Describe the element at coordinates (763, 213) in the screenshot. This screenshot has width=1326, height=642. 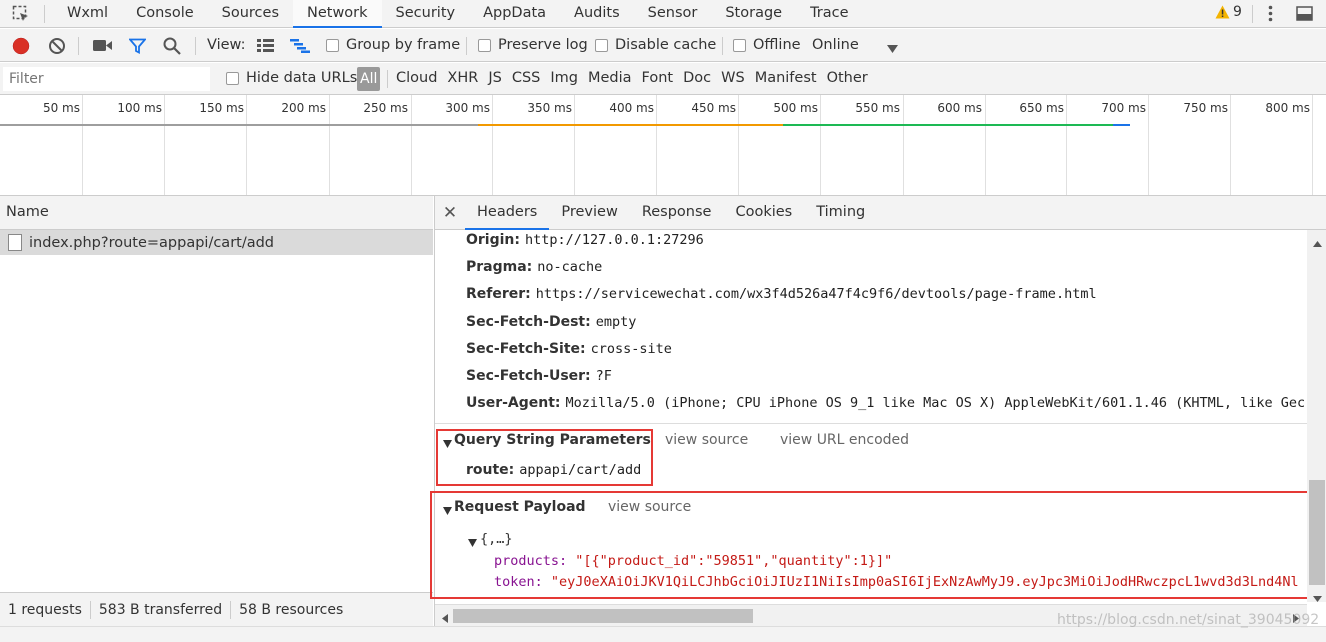
I see `tab-cookies: Cookies` at that location.